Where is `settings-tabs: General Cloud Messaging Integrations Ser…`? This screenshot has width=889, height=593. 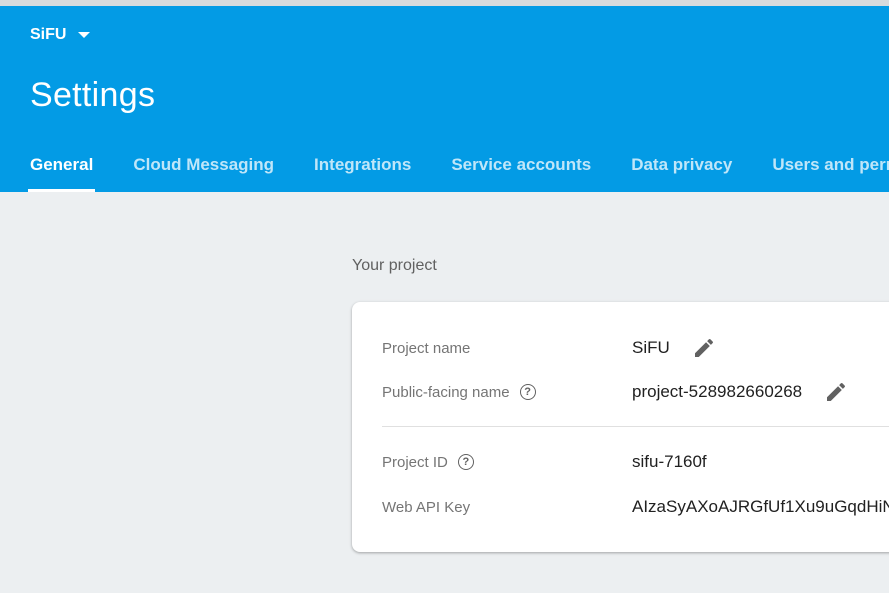
settings-tabs: General Cloud Messaging Integrations Ser… is located at coordinates (444, 172).